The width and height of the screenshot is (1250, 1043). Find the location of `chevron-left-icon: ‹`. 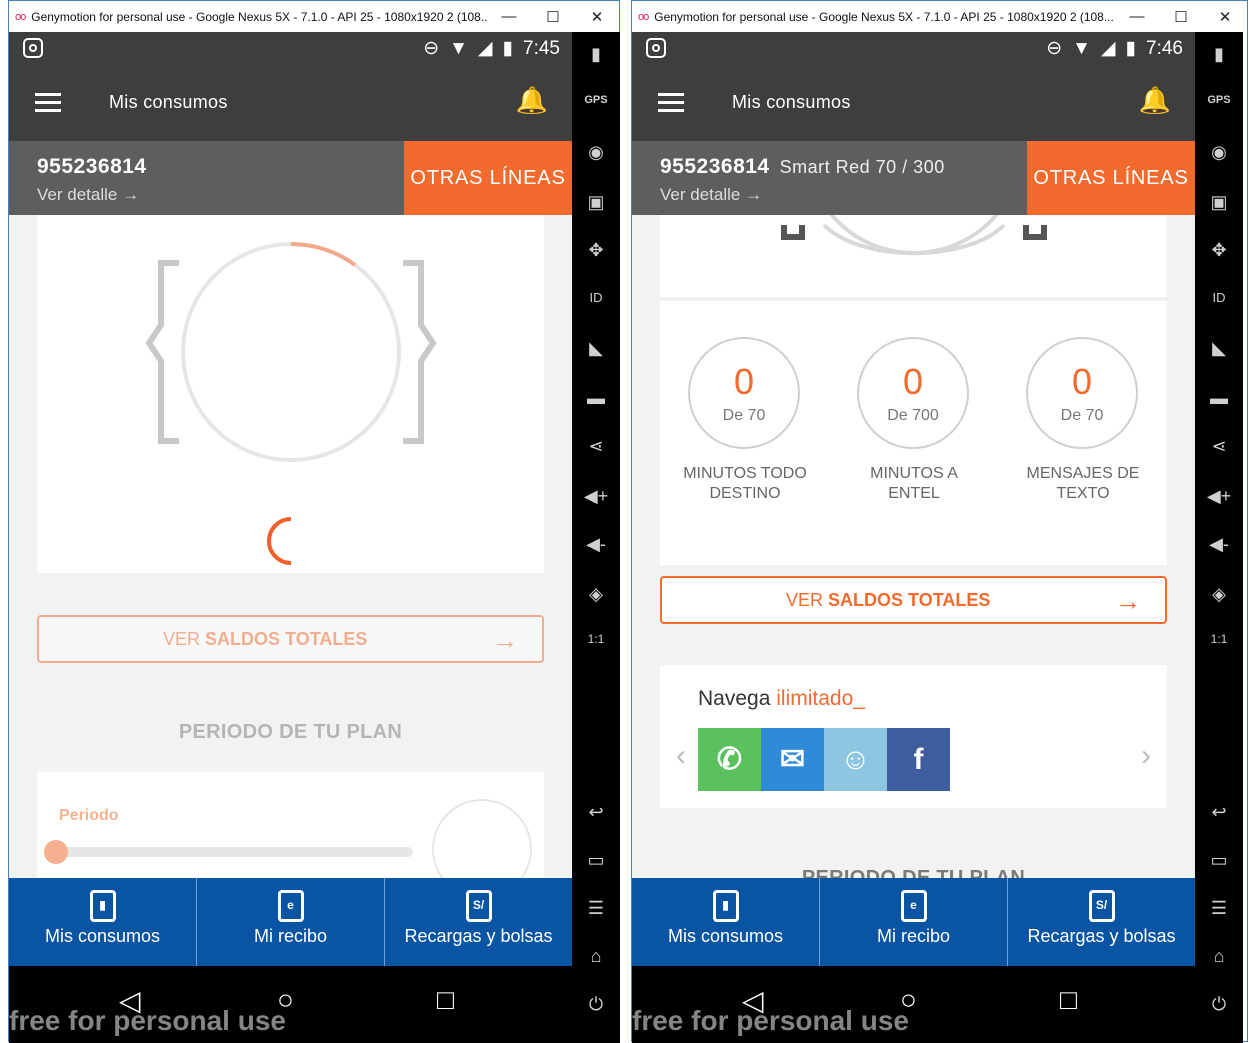

chevron-left-icon: ‹ is located at coordinates (681, 756).